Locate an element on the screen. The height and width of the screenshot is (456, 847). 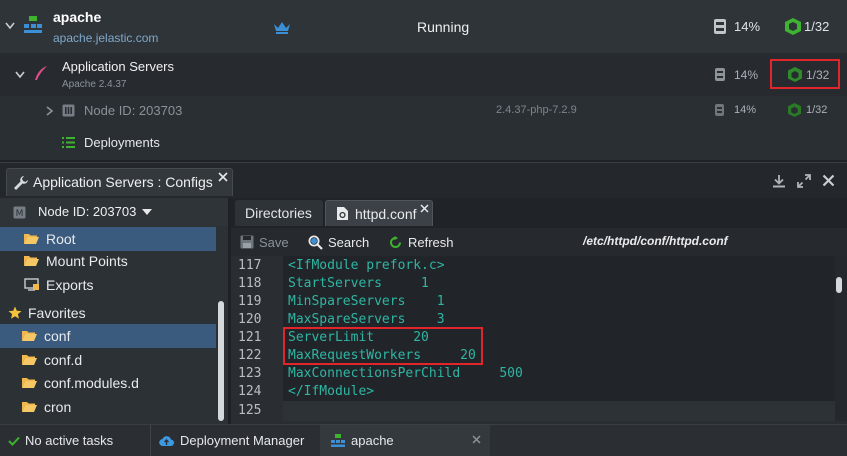
svg-text: M is located at coordinates (20, 214).